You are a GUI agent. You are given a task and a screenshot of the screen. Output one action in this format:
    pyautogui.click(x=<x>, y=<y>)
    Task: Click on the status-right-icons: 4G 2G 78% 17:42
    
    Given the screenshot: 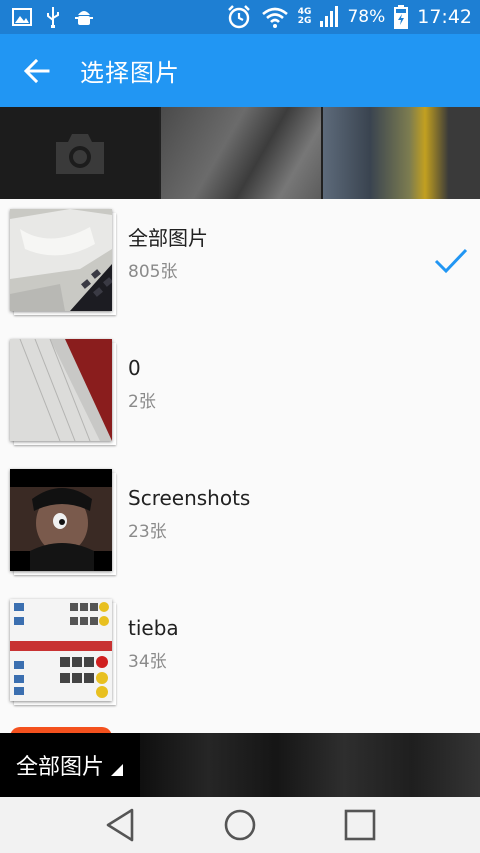 What is the action you would take?
    pyautogui.click(x=349, y=17)
    